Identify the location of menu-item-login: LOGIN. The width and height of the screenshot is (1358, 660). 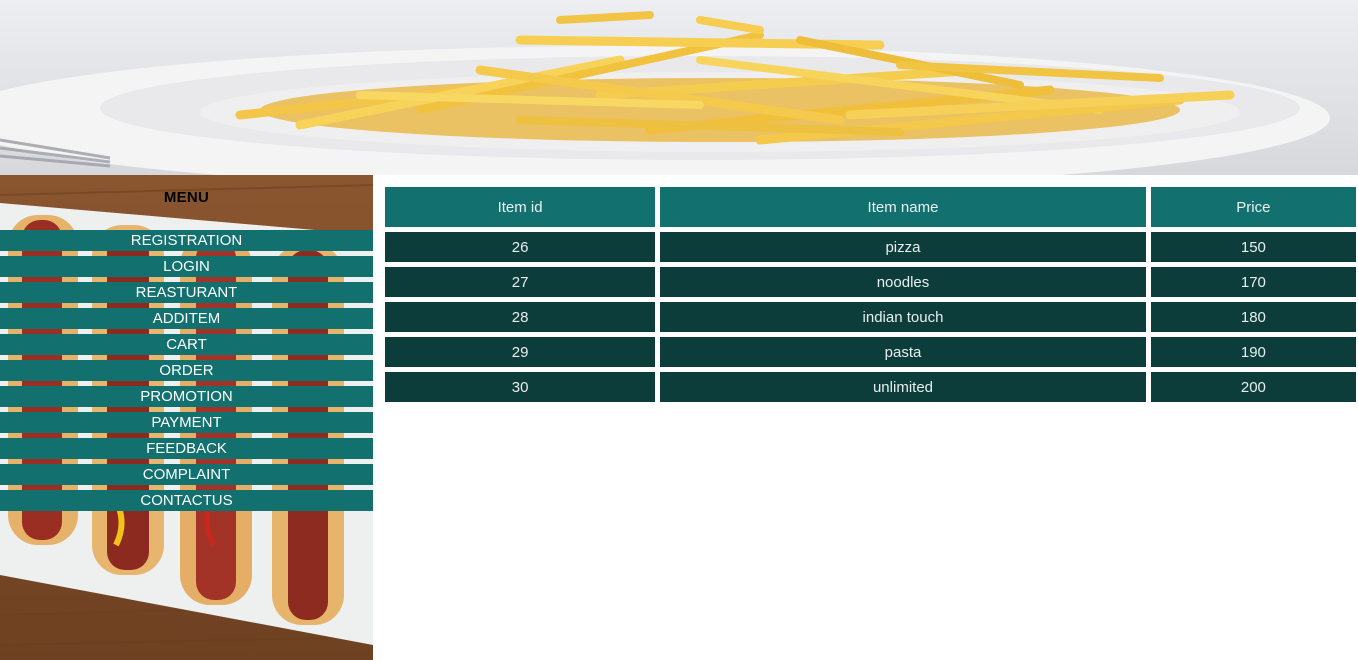
(186, 266).